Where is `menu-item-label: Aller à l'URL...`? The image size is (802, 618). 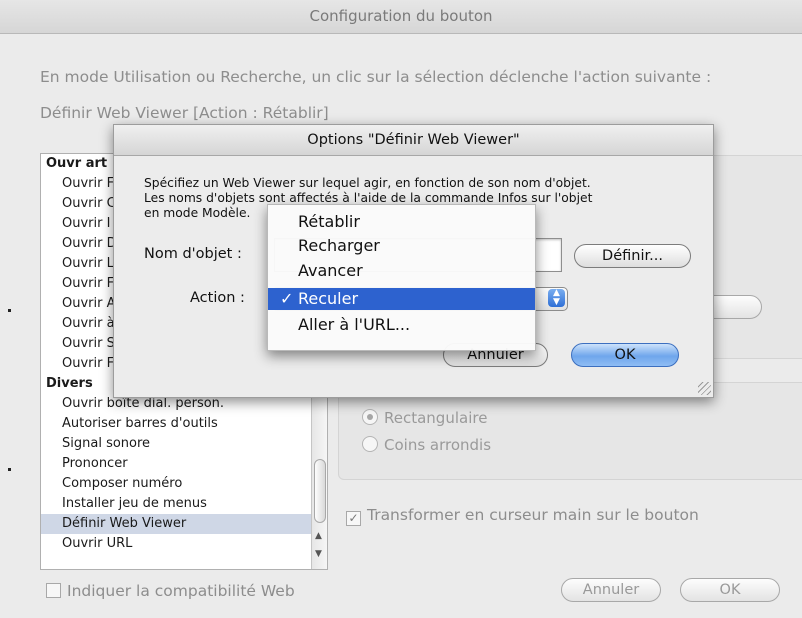
menu-item-label: Aller à l'URL... is located at coordinates (354, 324).